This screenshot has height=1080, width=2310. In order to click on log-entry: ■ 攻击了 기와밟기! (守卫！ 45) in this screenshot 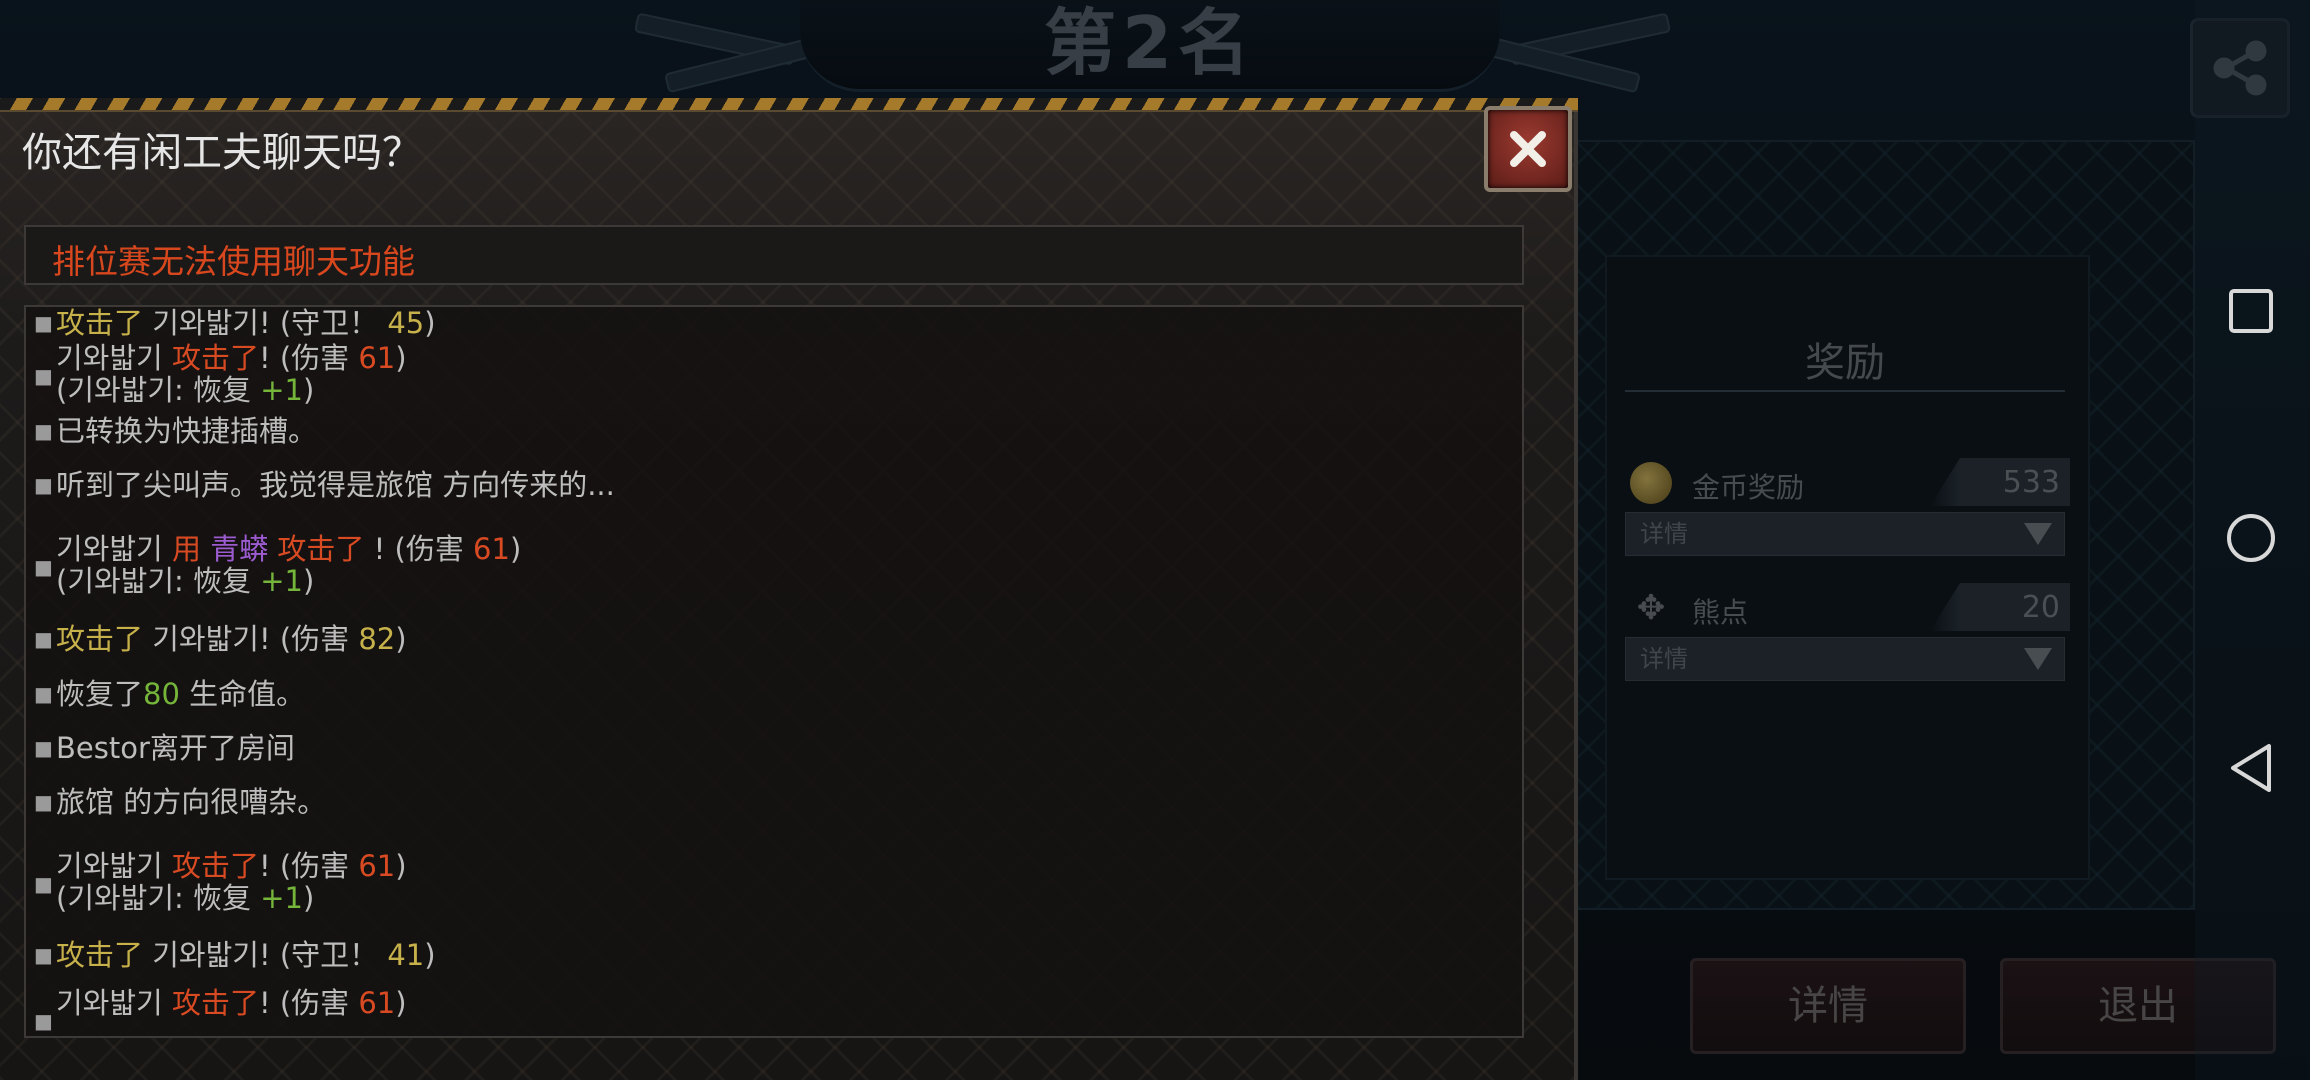, I will do `click(235, 323)`.